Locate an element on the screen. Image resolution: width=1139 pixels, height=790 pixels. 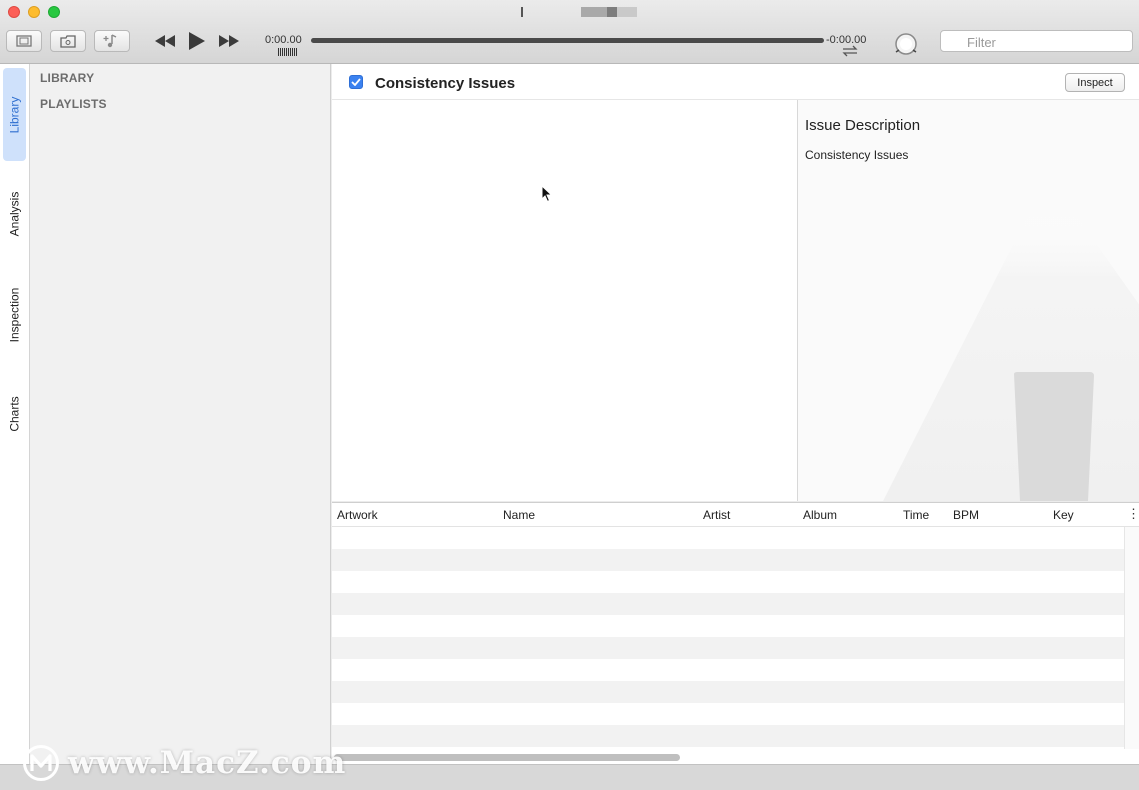
tab-label: Library is located at coordinates (14, 114).